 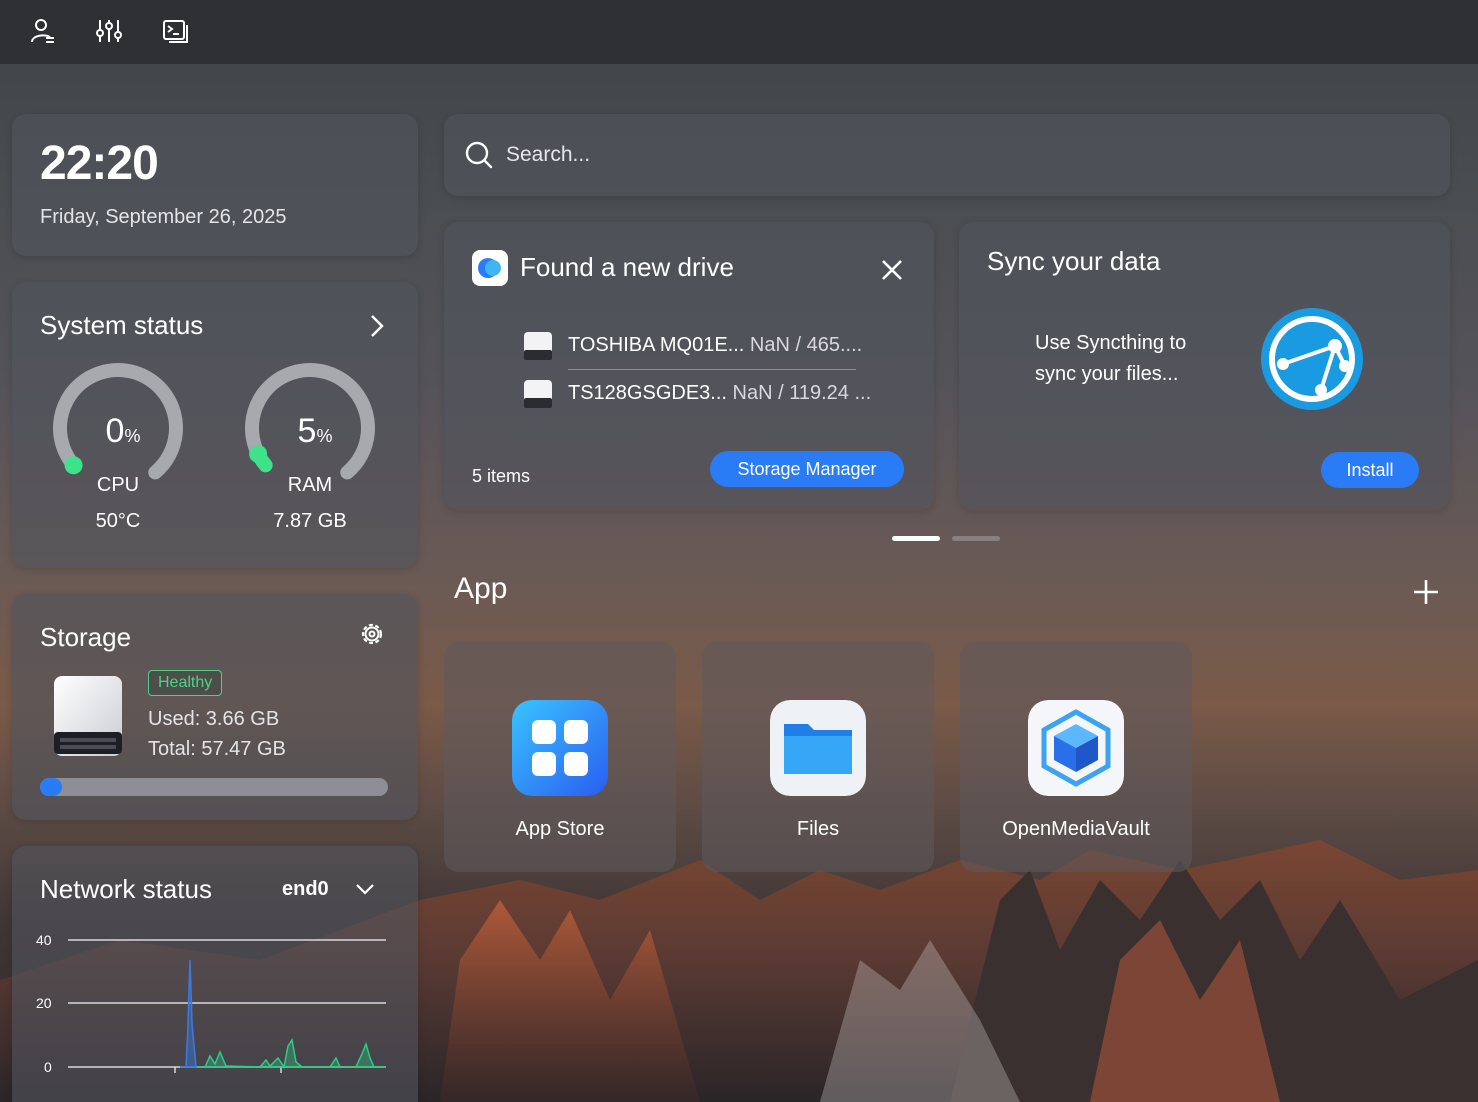 What do you see at coordinates (739, 32) in the screenshot?
I see `top-bar` at bounding box center [739, 32].